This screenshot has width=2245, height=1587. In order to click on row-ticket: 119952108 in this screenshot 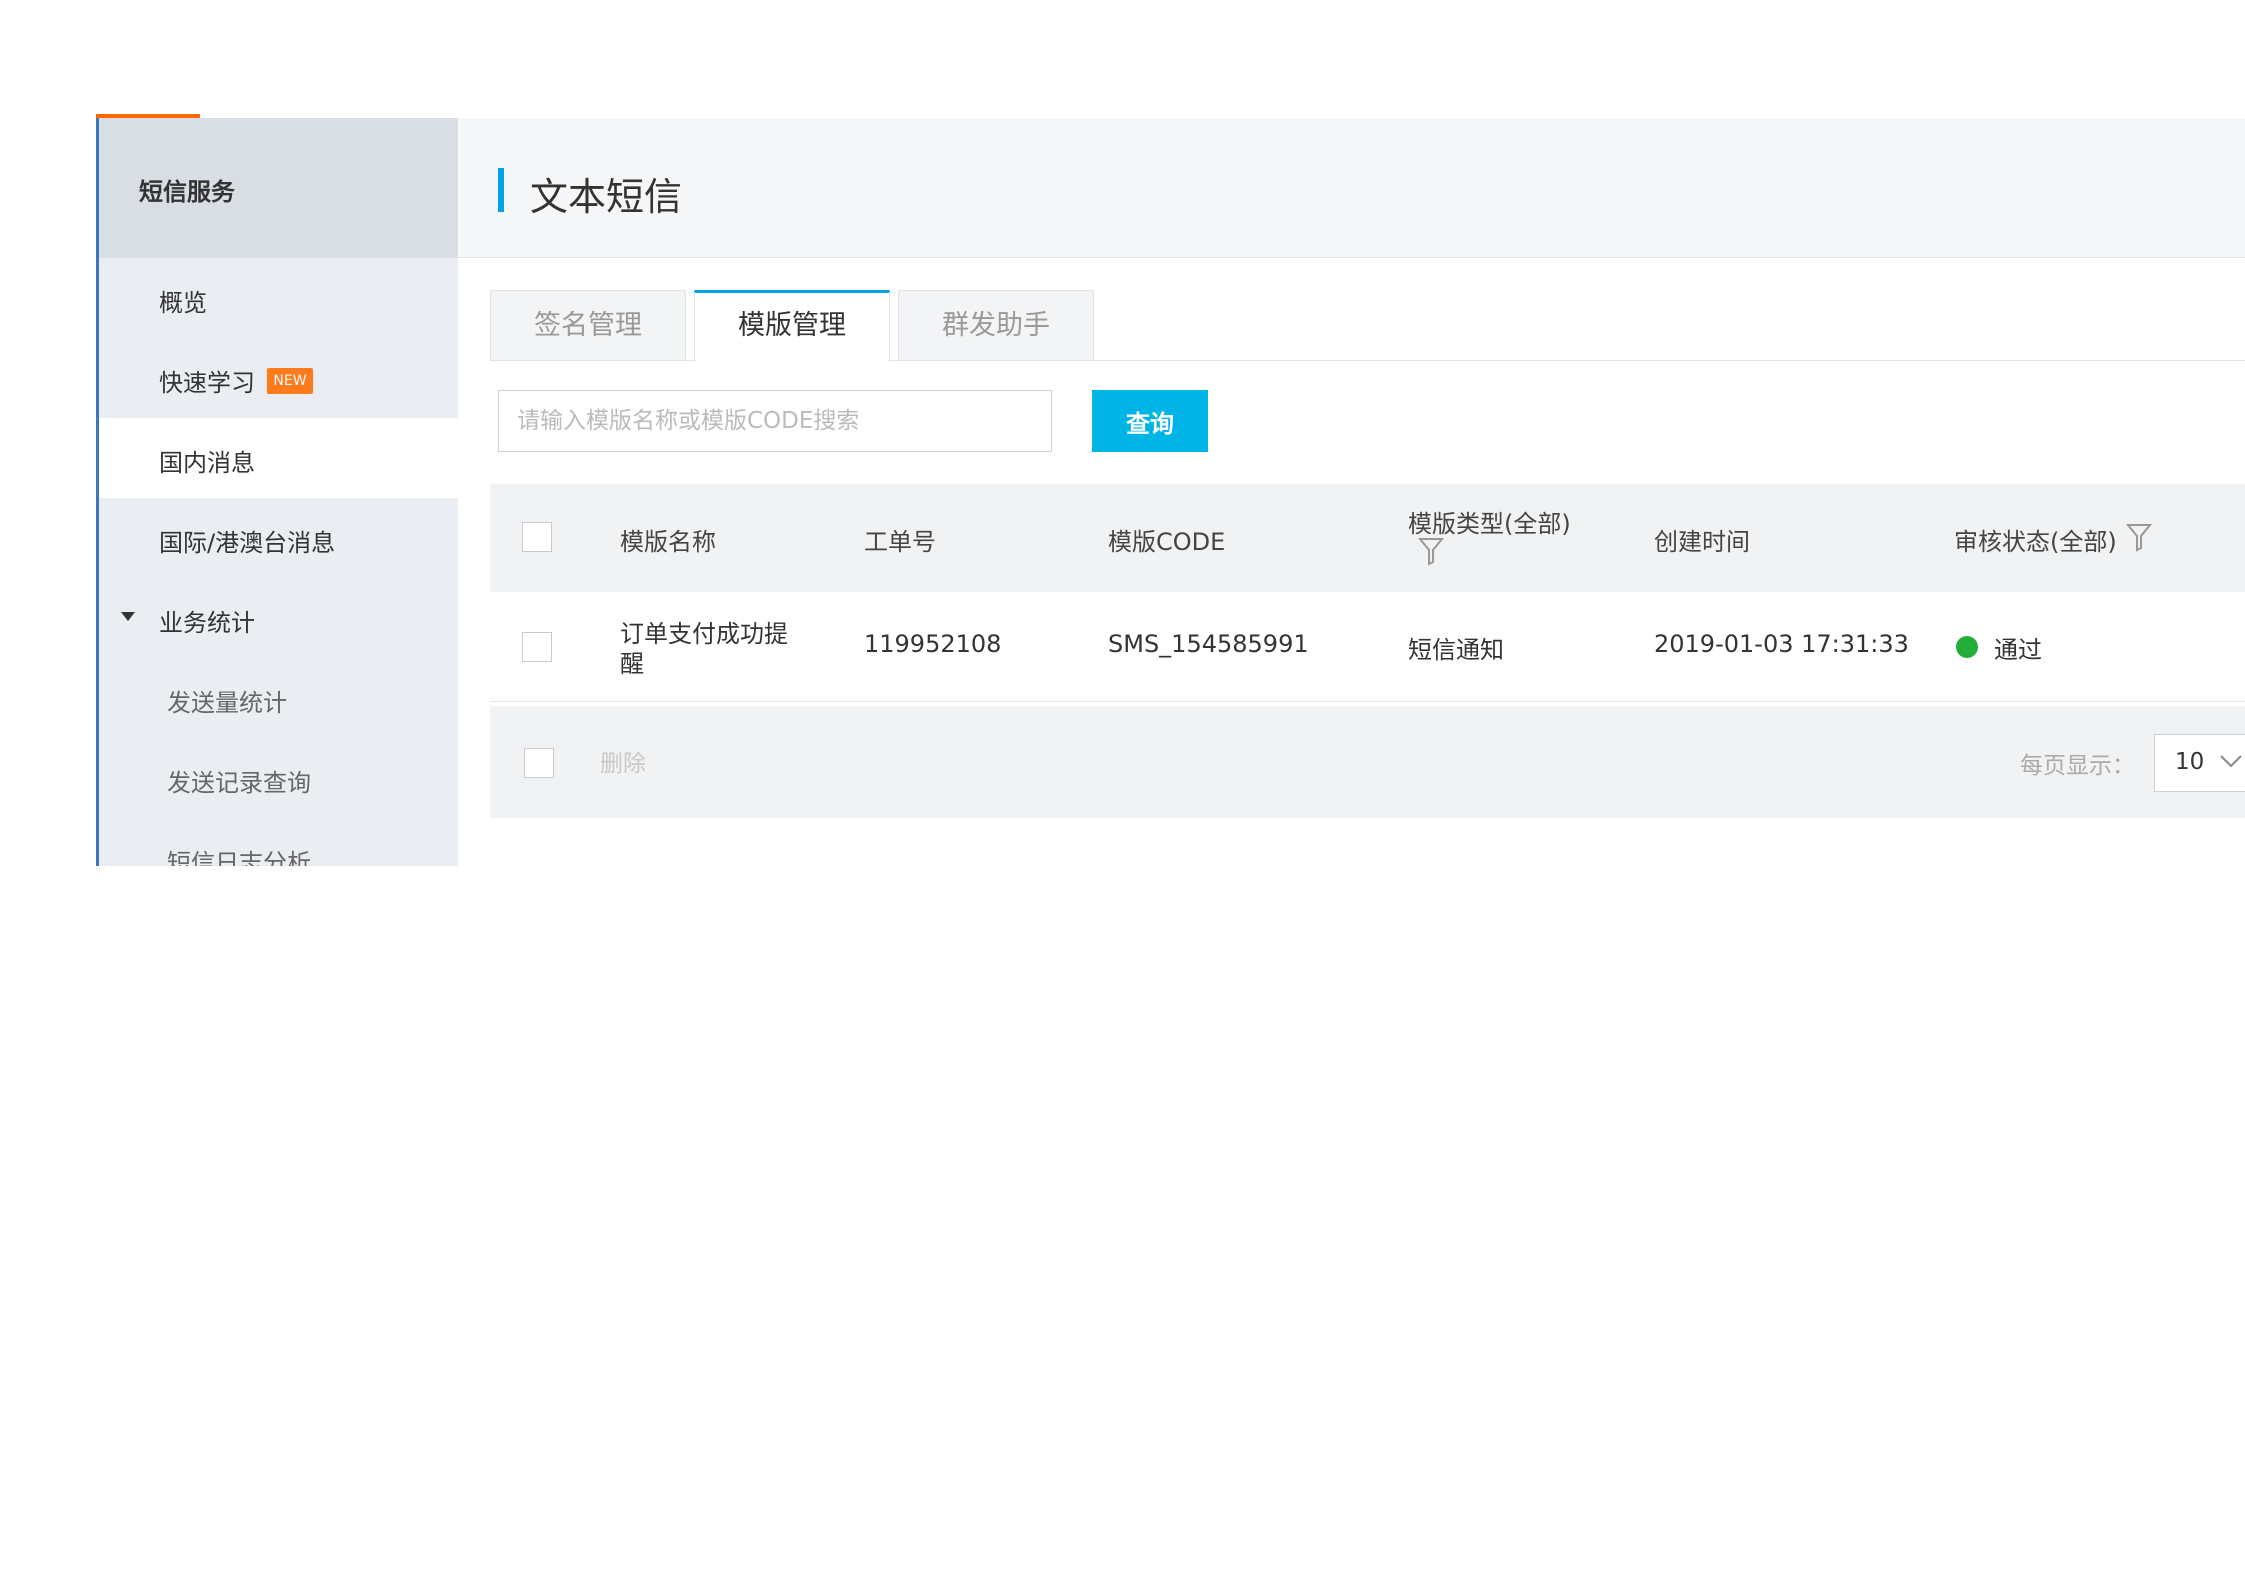, I will do `click(933, 644)`.